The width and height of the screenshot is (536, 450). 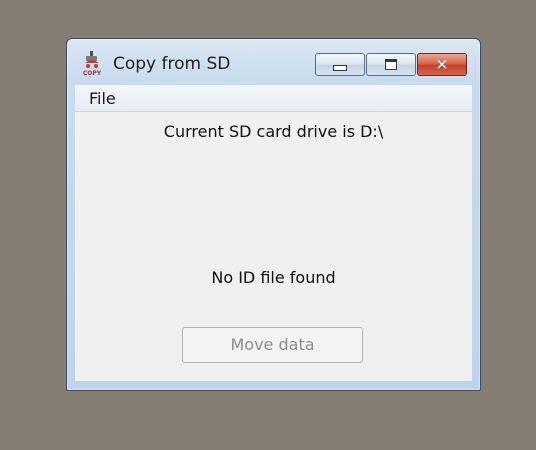 What do you see at coordinates (273, 61) in the screenshot?
I see `title-bar: COPY Copy from SD ✕` at bounding box center [273, 61].